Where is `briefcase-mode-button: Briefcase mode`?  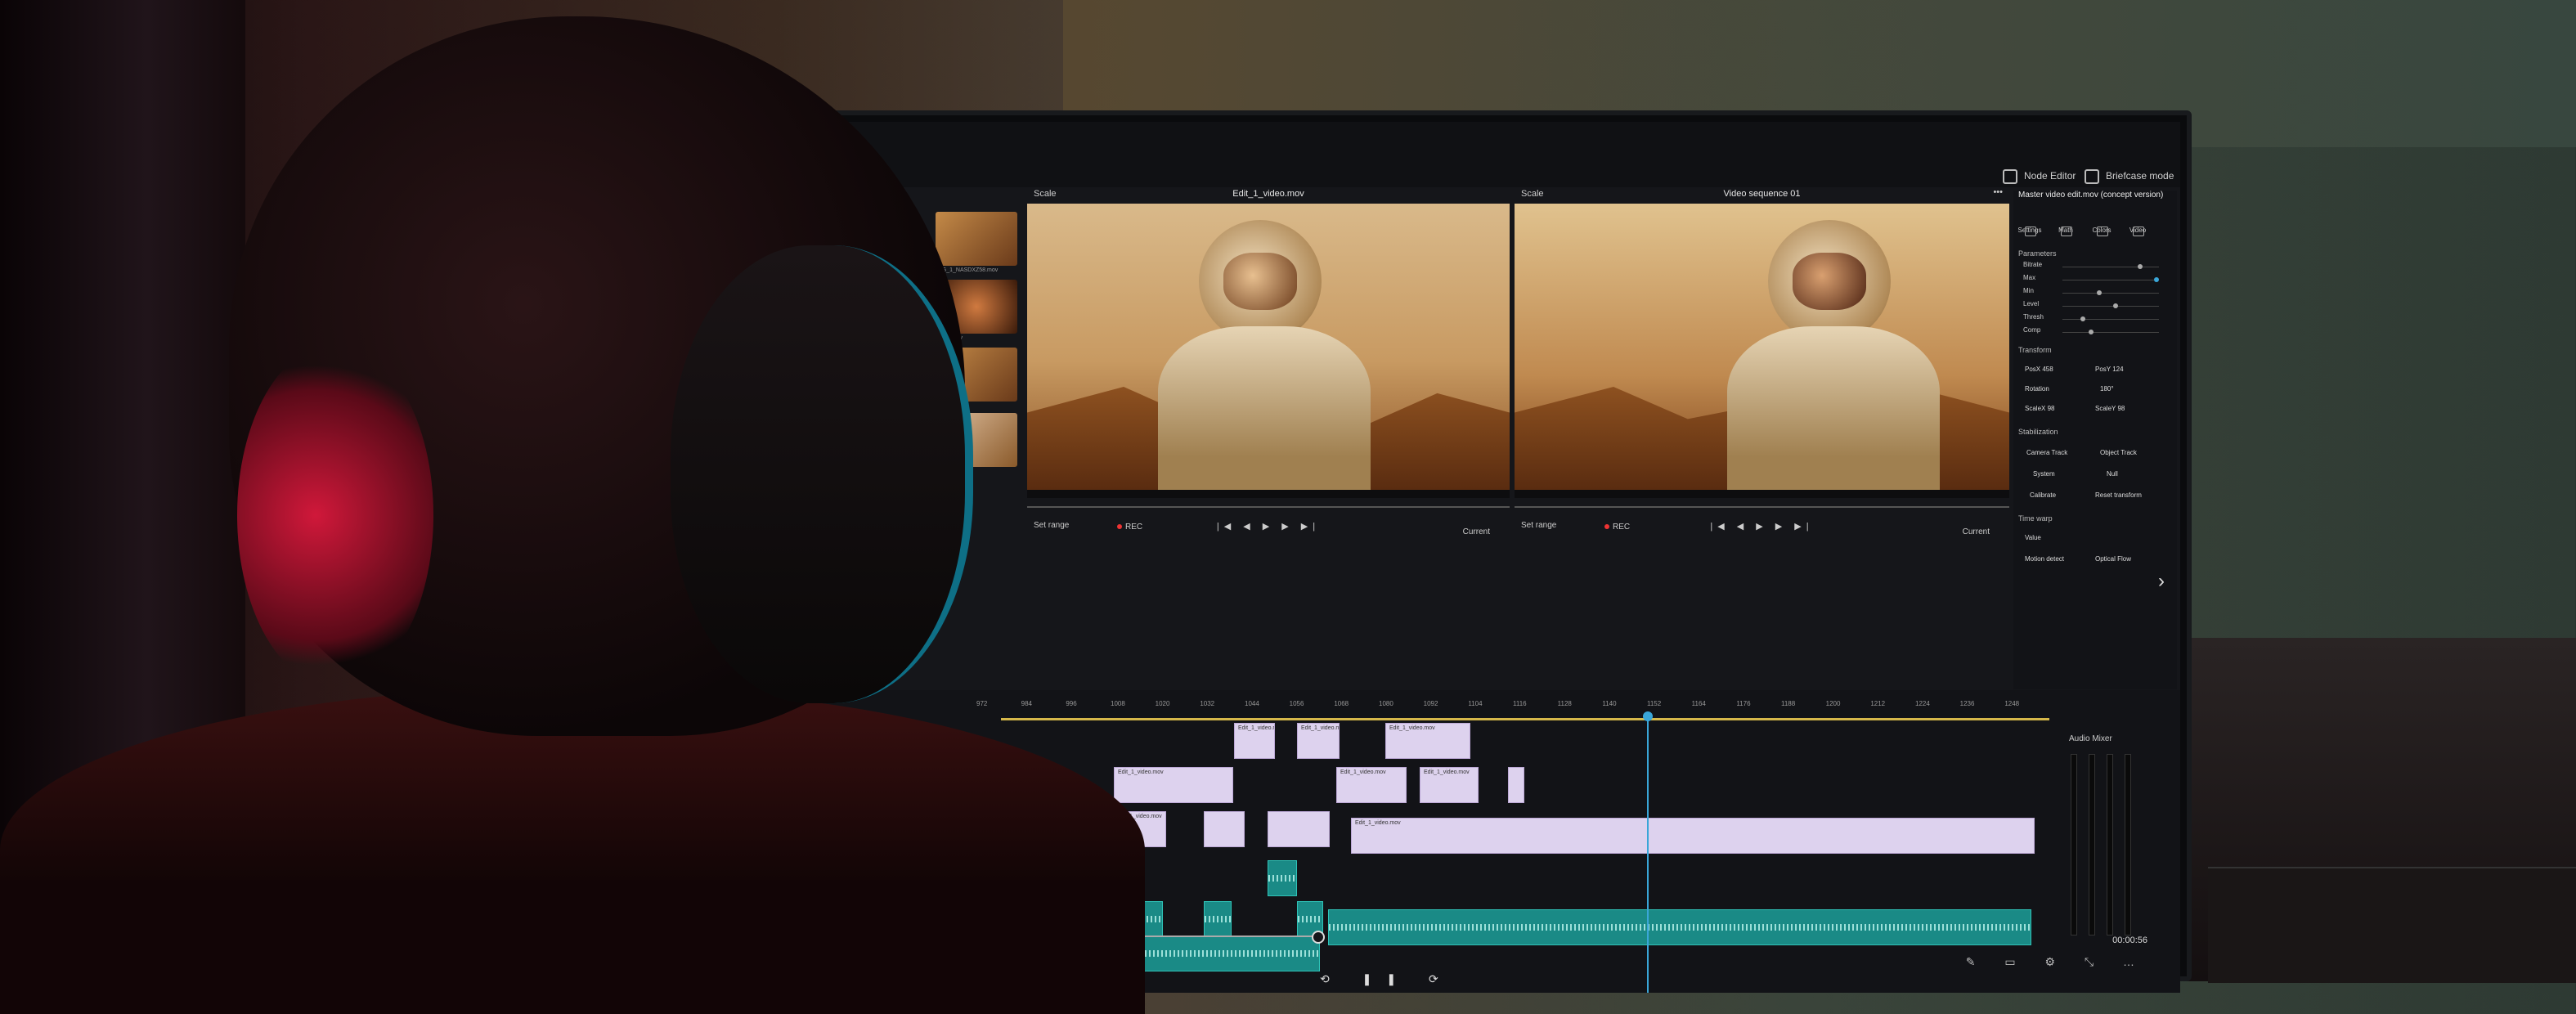 briefcase-mode-button: Briefcase mode is located at coordinates (2129, 176).